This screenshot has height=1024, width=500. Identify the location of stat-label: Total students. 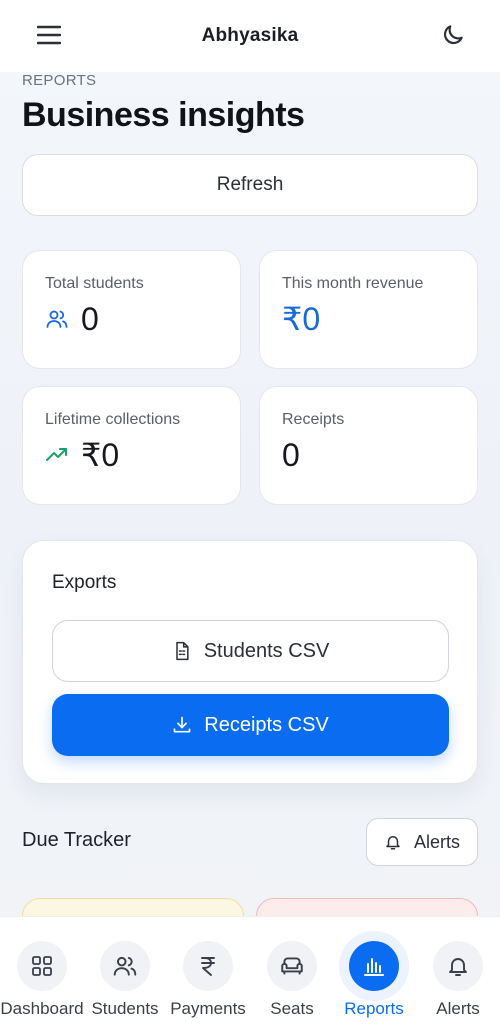
(94, 283).